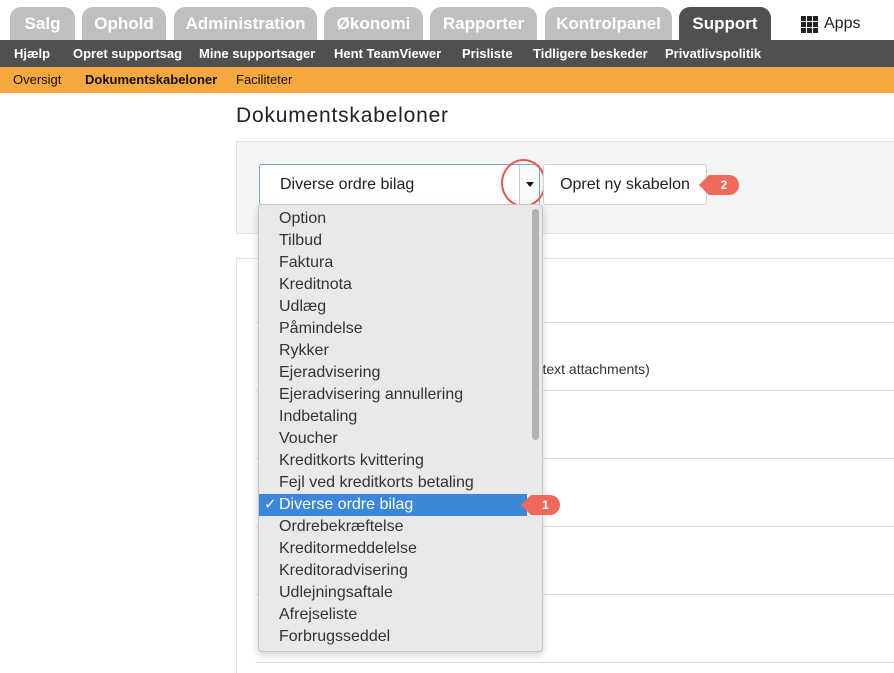 This screenshot has height=673, width=894. I want to click on tab-support: Support, so click(725, 23).